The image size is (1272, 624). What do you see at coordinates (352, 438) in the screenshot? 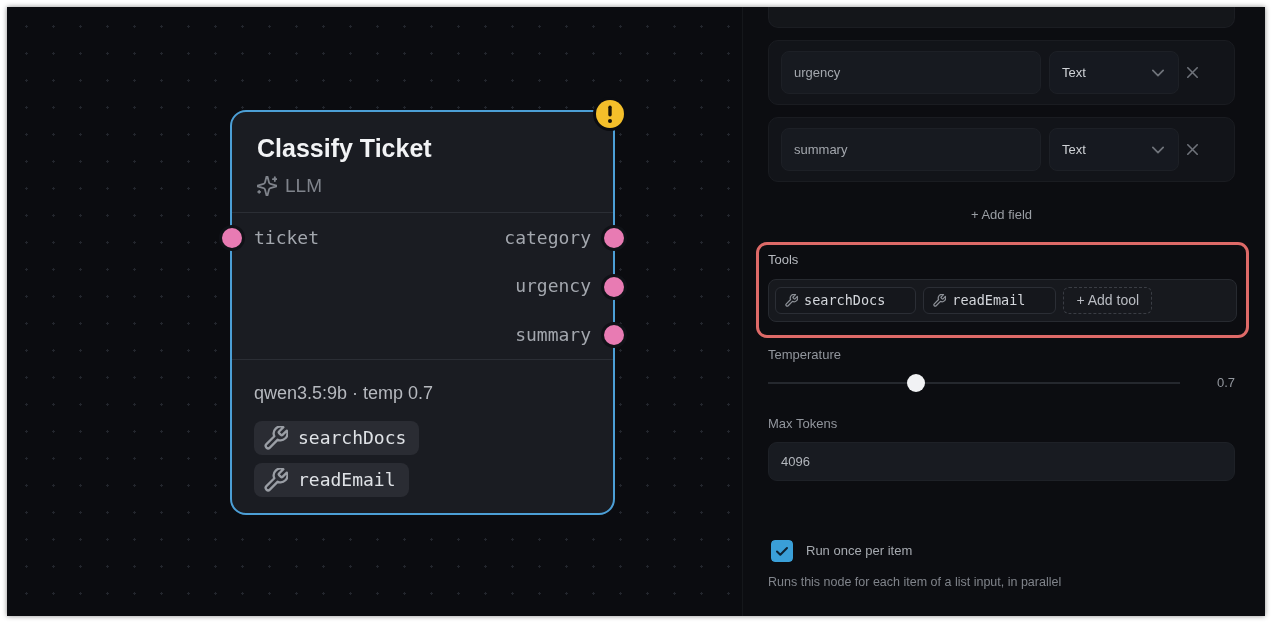
I see `tool-name: searchDocs` at bounding box center [352, 438].